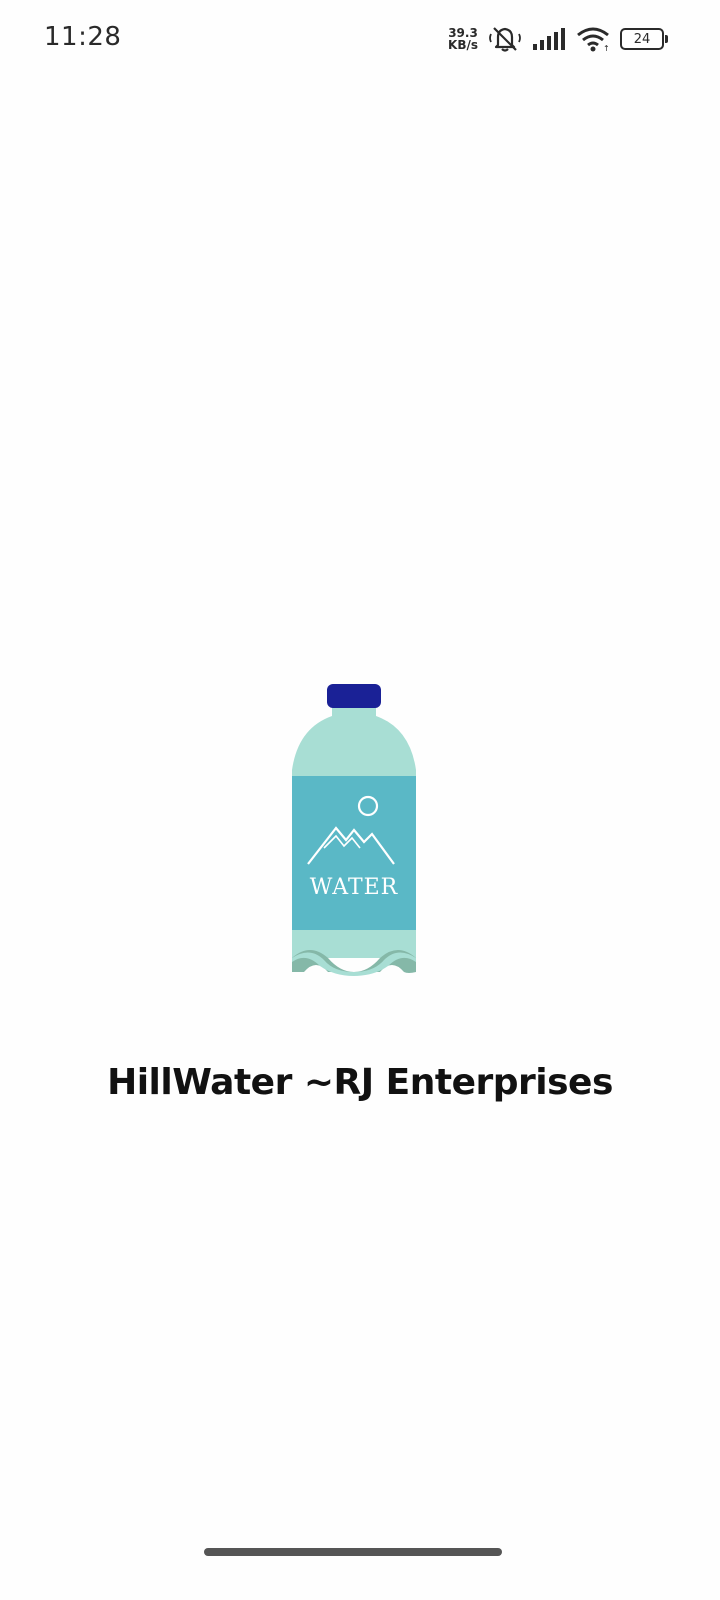 This screenshot has width=720, height=1600. Describe the element at coordinates (360, 1082) in the screenshot. I see `brand-title: HillWater ~RJ Enterprises` at that location.